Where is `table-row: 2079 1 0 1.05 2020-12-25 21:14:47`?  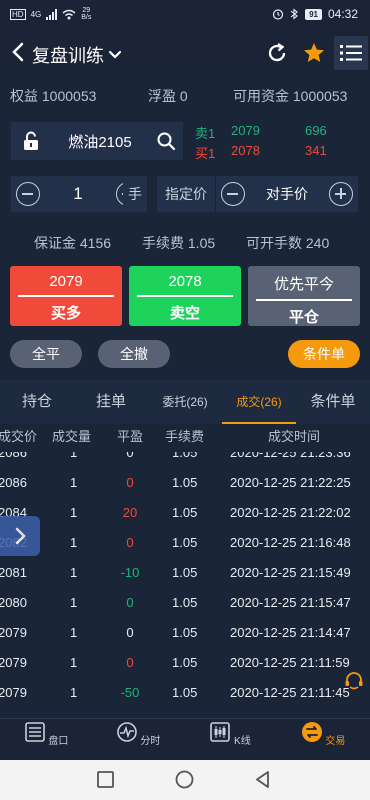 table-row: 2079 1 0 1.05 2020-12-25 21:14:47 is located at coordinates (185, 640).